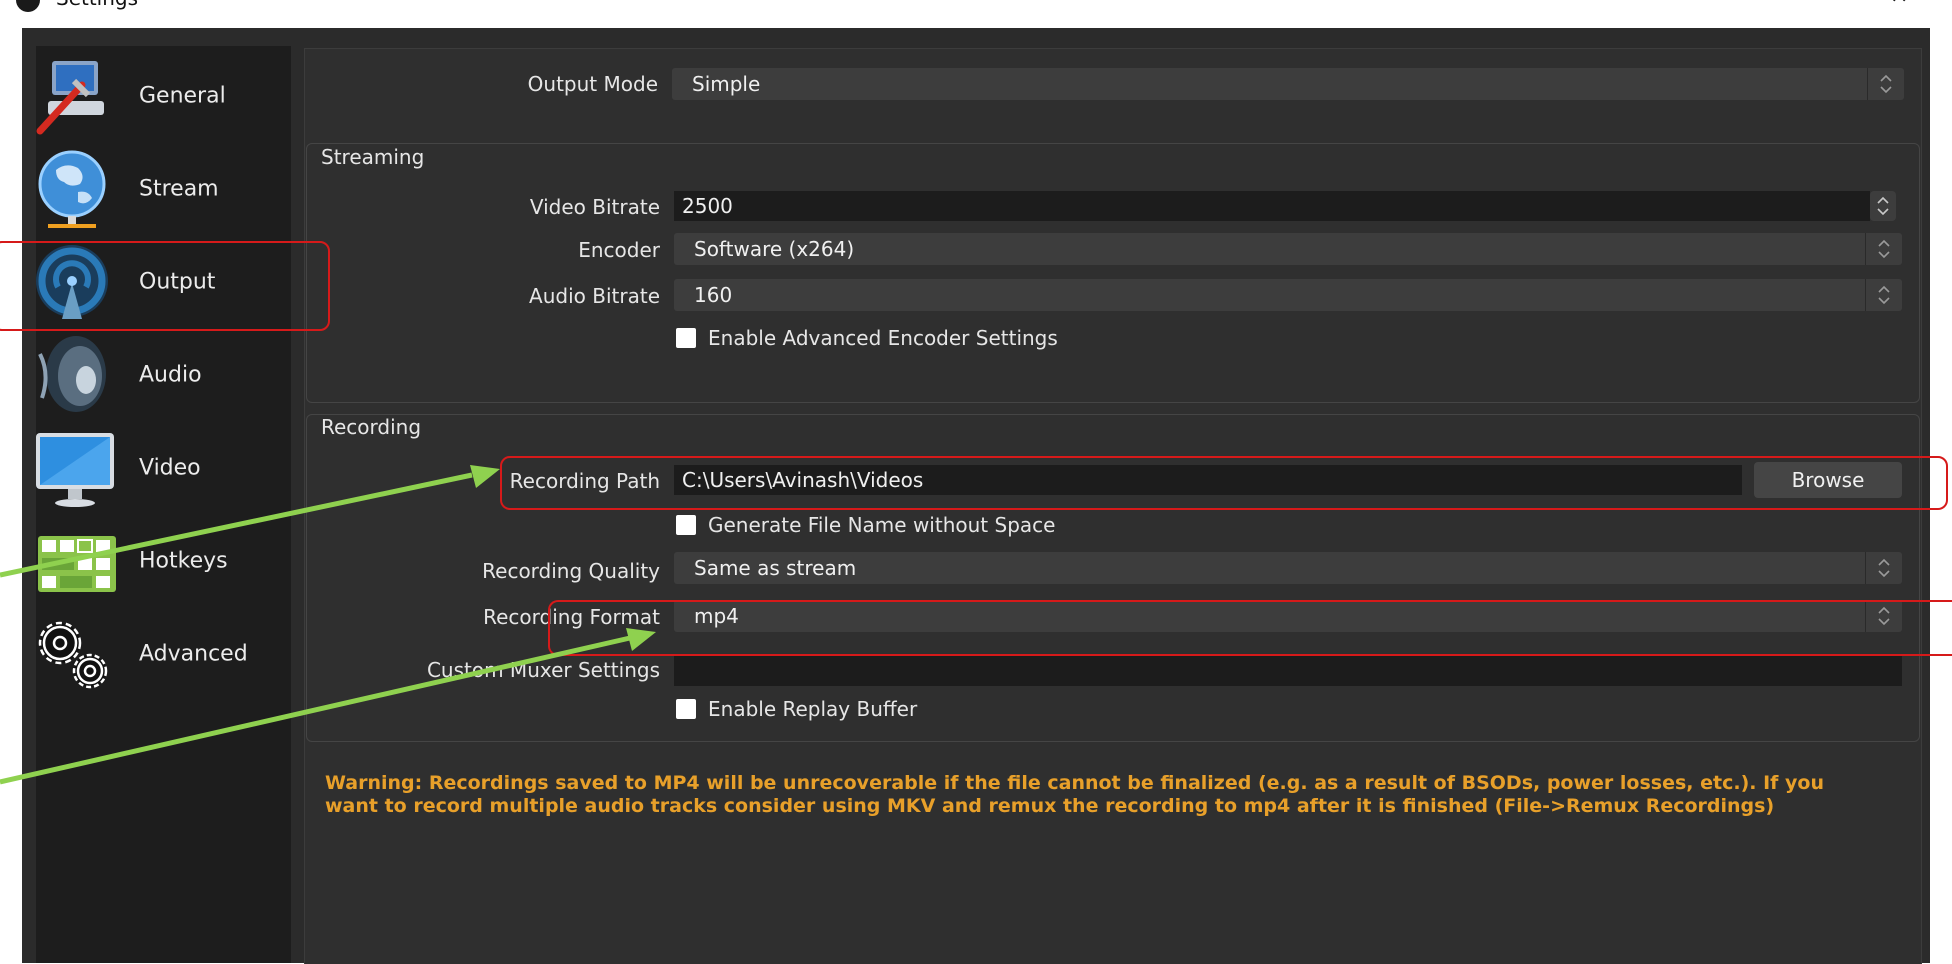  What do you see at coordinates (72, 282) in the screenshot?
I see `broadcast-icon` at bounding box center [72, 282].